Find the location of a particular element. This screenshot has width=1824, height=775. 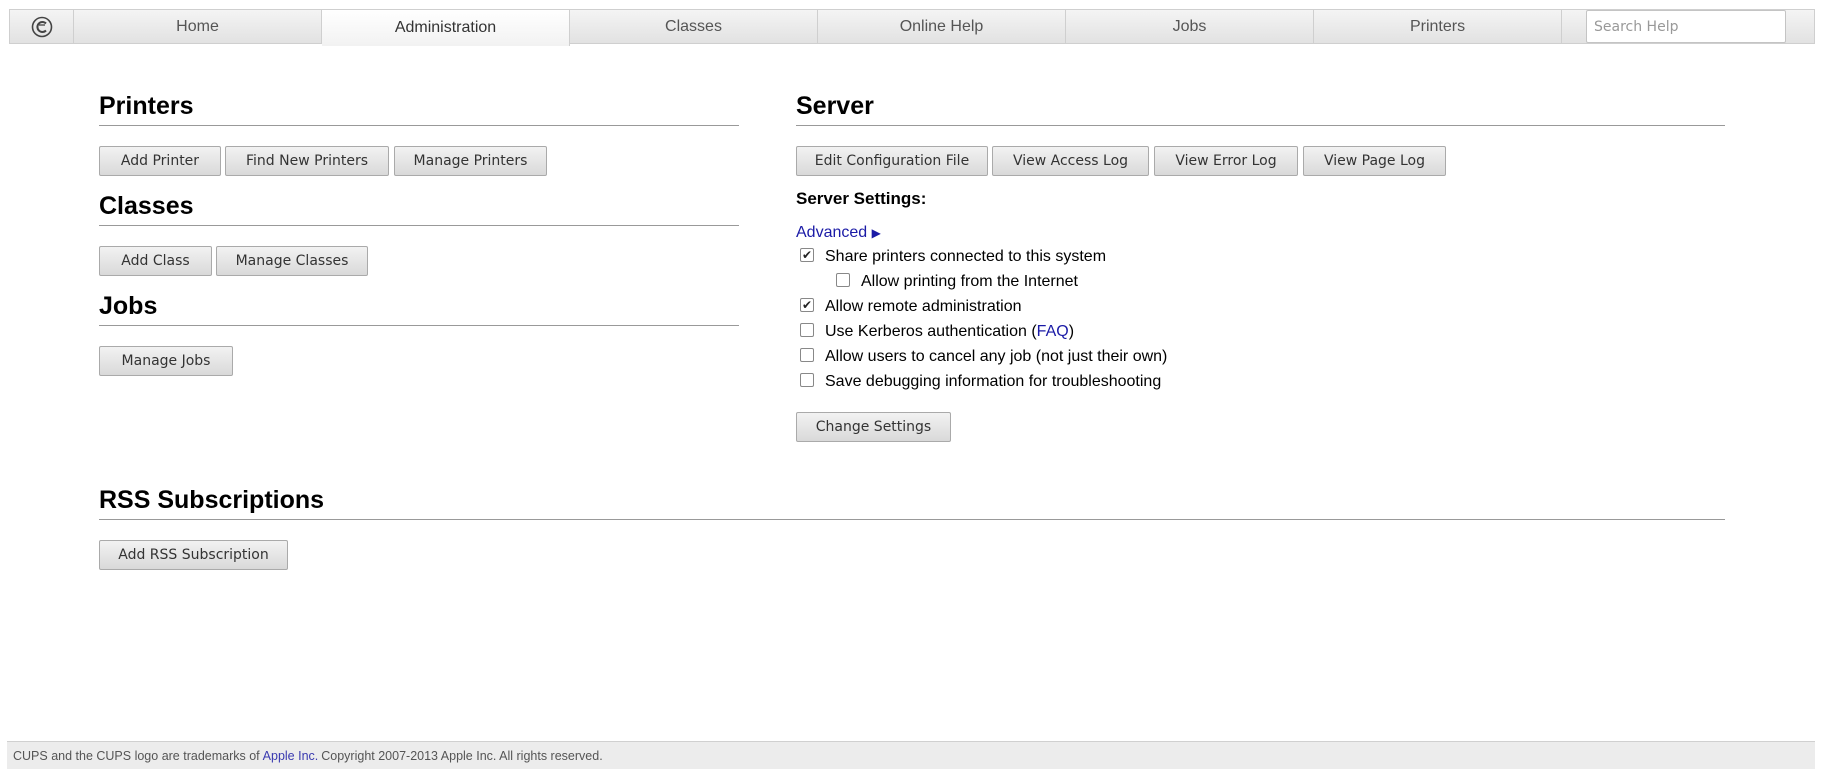

tab-printers: Printers is located at coordinates (1438, 26).